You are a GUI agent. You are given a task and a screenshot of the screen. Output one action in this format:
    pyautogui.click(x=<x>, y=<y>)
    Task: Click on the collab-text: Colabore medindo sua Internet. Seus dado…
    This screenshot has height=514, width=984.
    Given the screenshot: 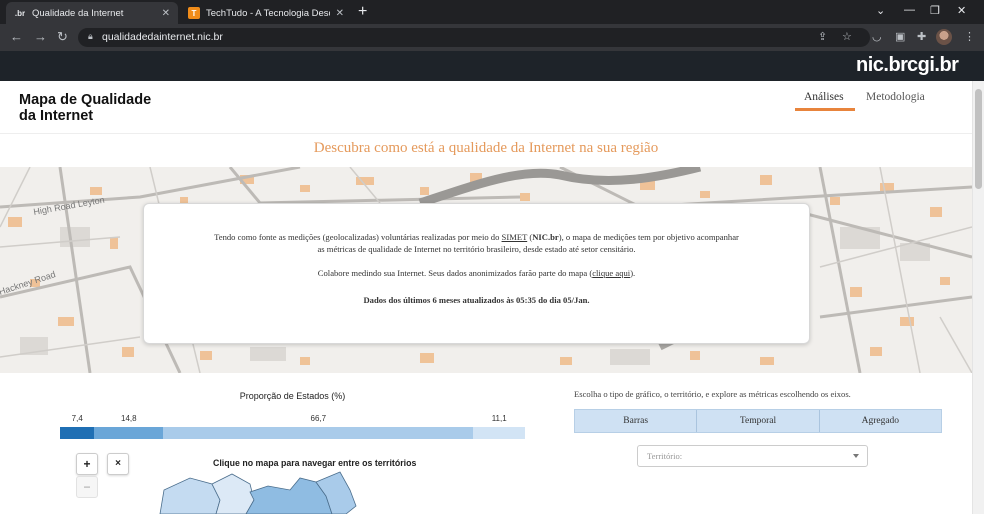 What is the action you would take?
    pyautogui.click(x=476, y=273)
    